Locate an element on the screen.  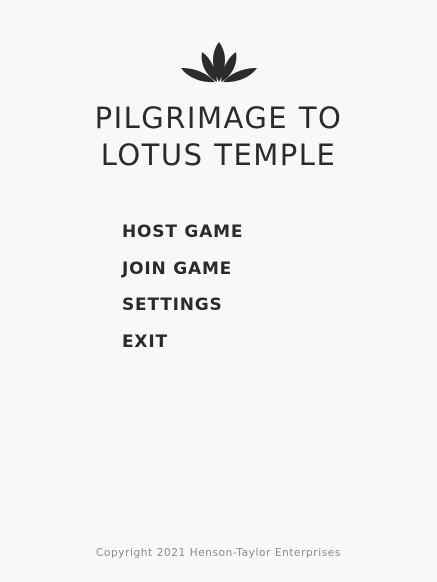
settings-button: SETTINGS is located at coordinates (182, 311).